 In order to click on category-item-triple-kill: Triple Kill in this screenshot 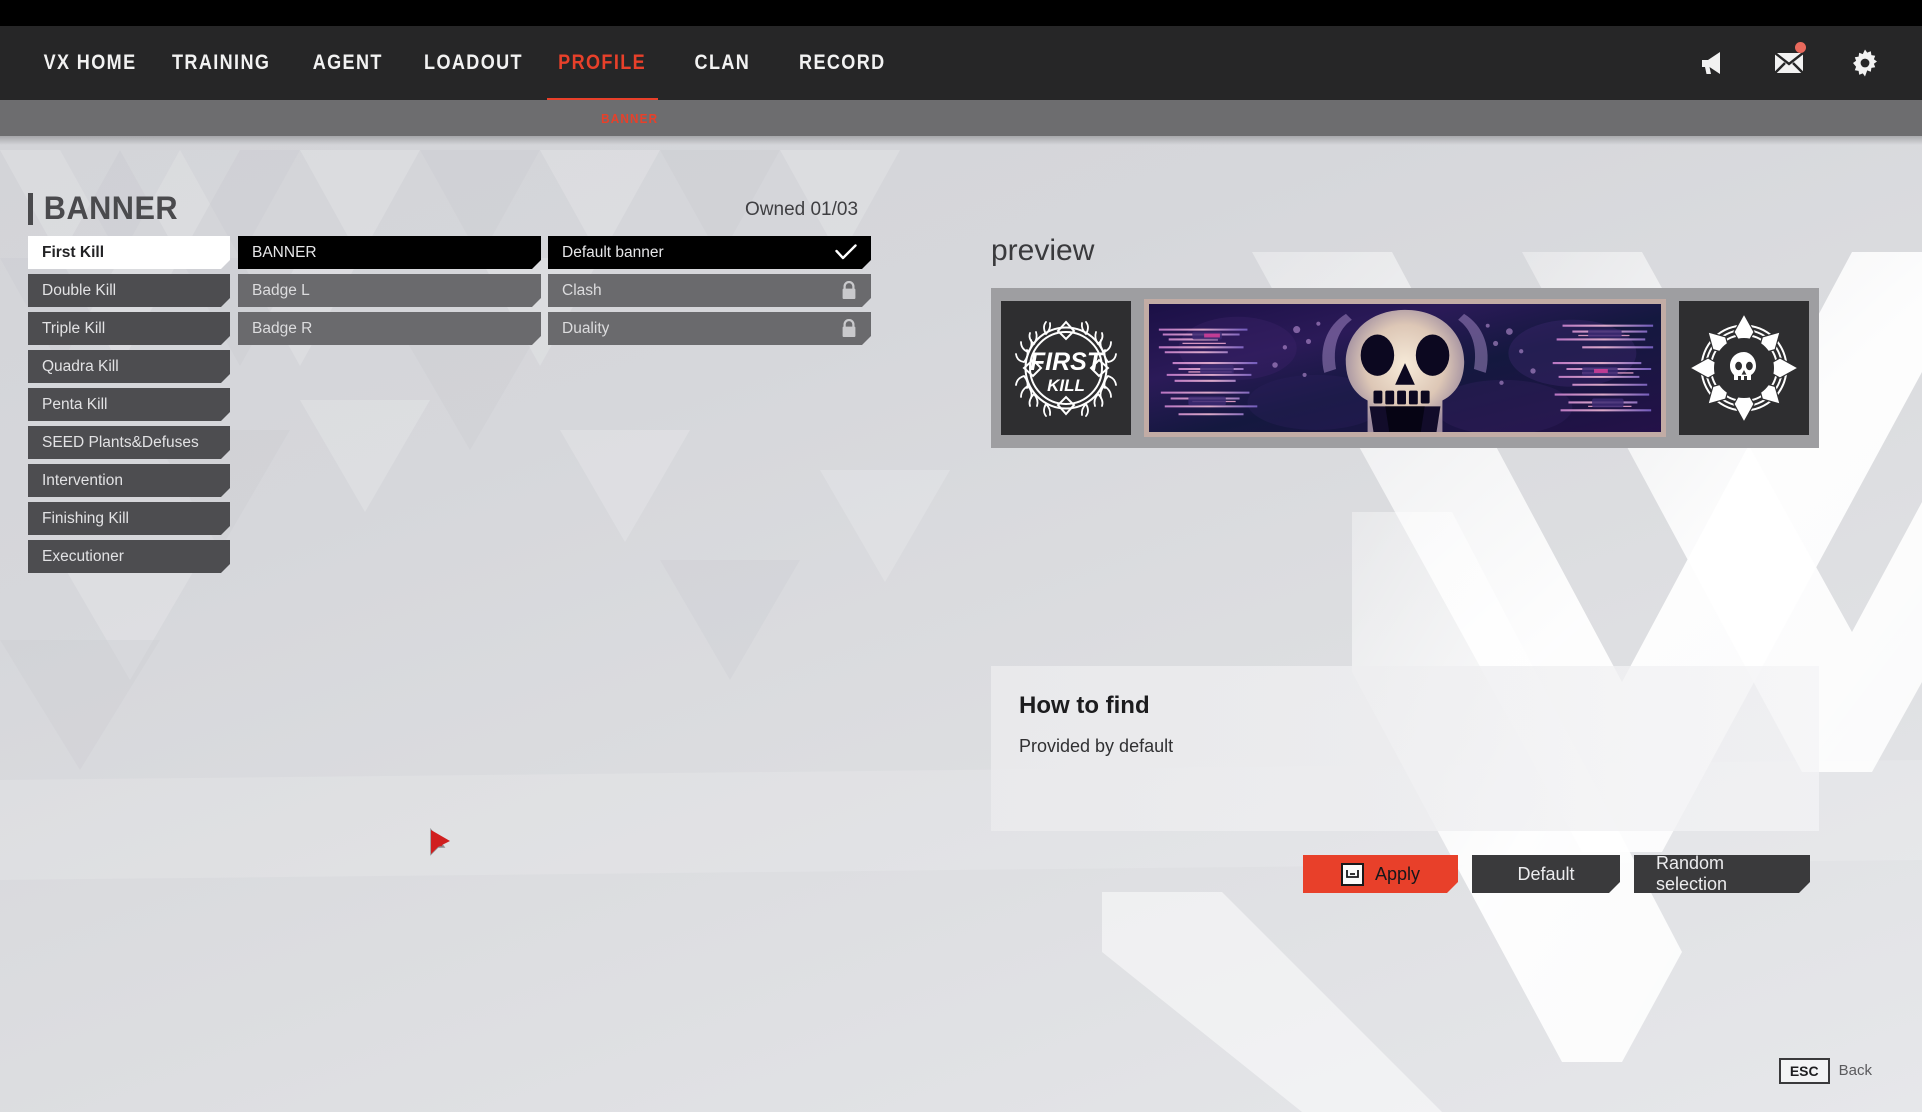, I will do `click(129, 328)`.